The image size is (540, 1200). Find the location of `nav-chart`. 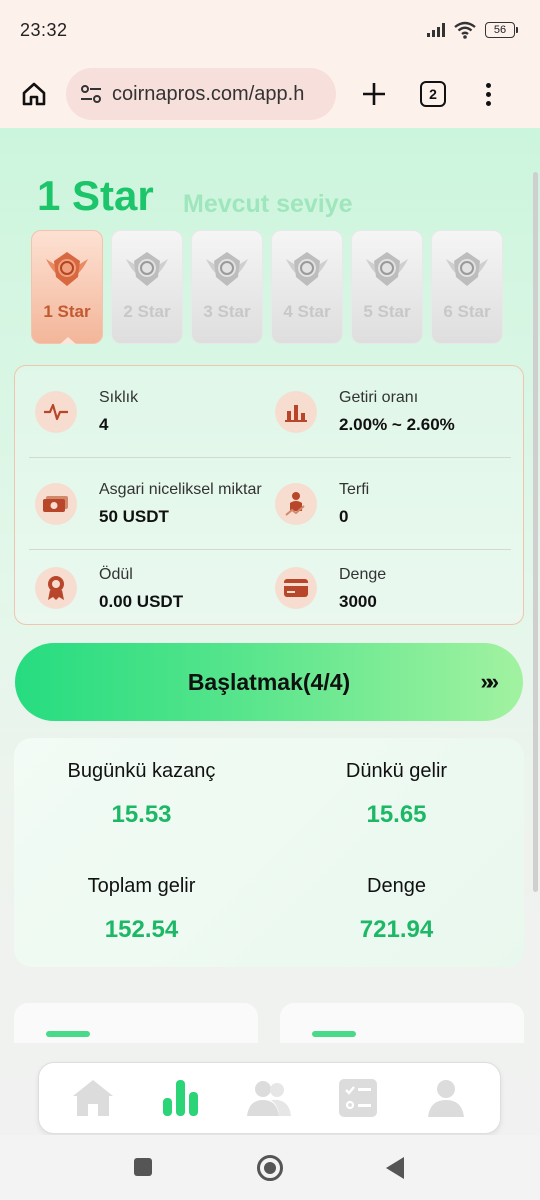

nav-chart is located at coordinates (181, 1098).